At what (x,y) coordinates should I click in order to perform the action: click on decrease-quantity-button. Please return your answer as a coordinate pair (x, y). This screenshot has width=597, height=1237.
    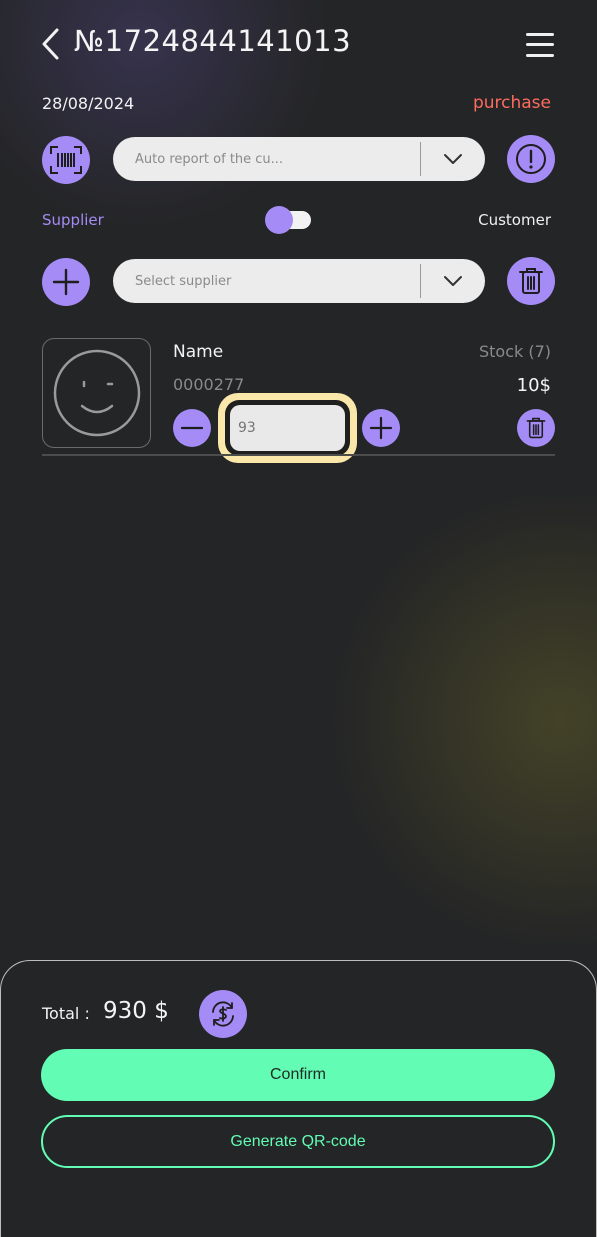
    Looking at the image, I should click on (192, 428).